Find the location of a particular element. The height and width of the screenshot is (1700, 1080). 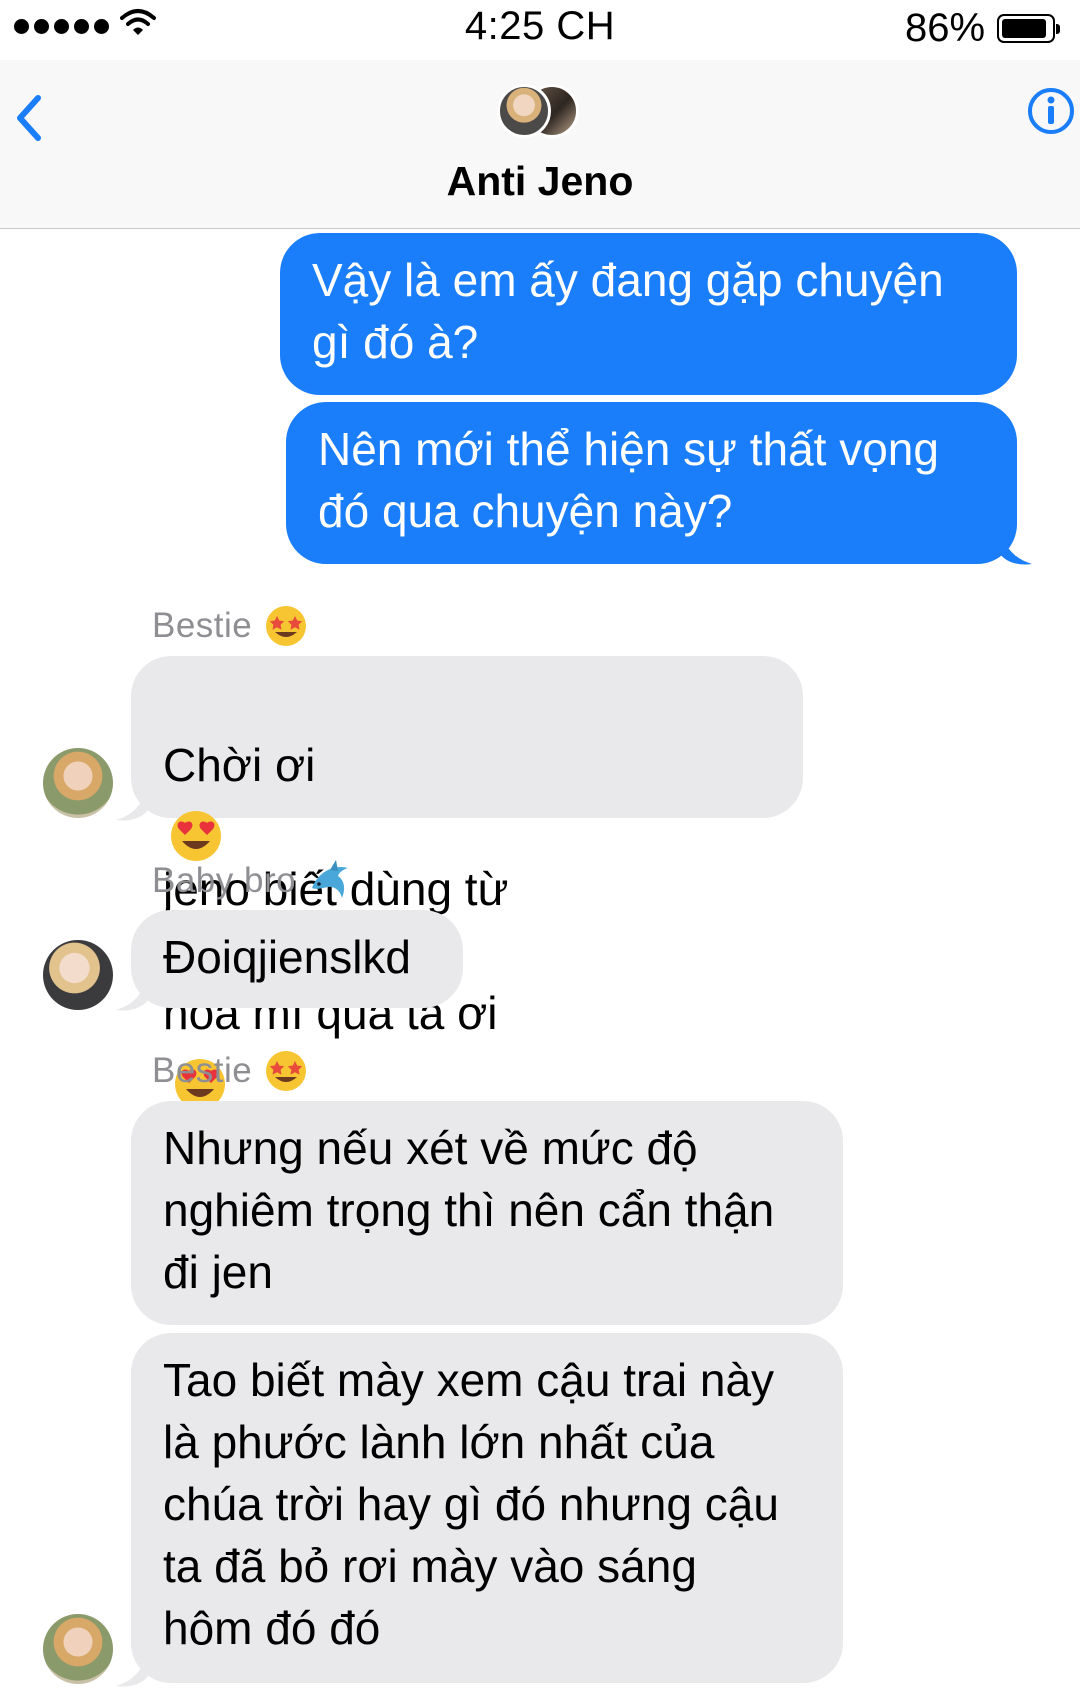

chevron-left-icon is located at coordinates (28, 118).